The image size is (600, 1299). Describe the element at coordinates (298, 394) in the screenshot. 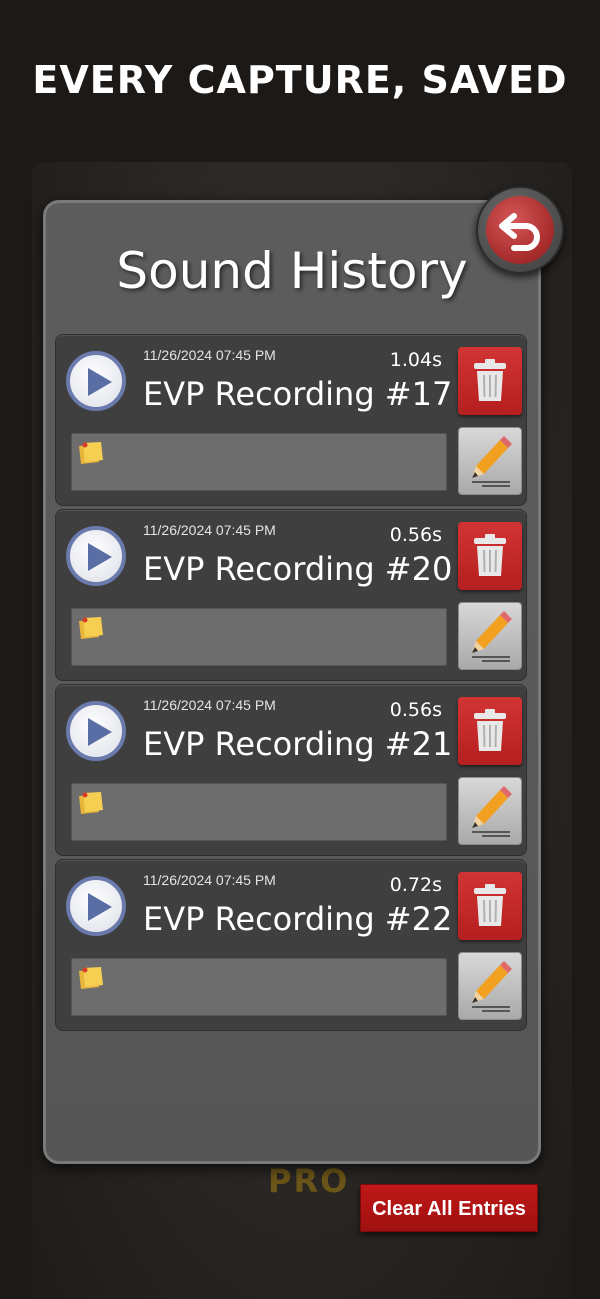

I see `recording-name: EVP Recording #17` at that location.